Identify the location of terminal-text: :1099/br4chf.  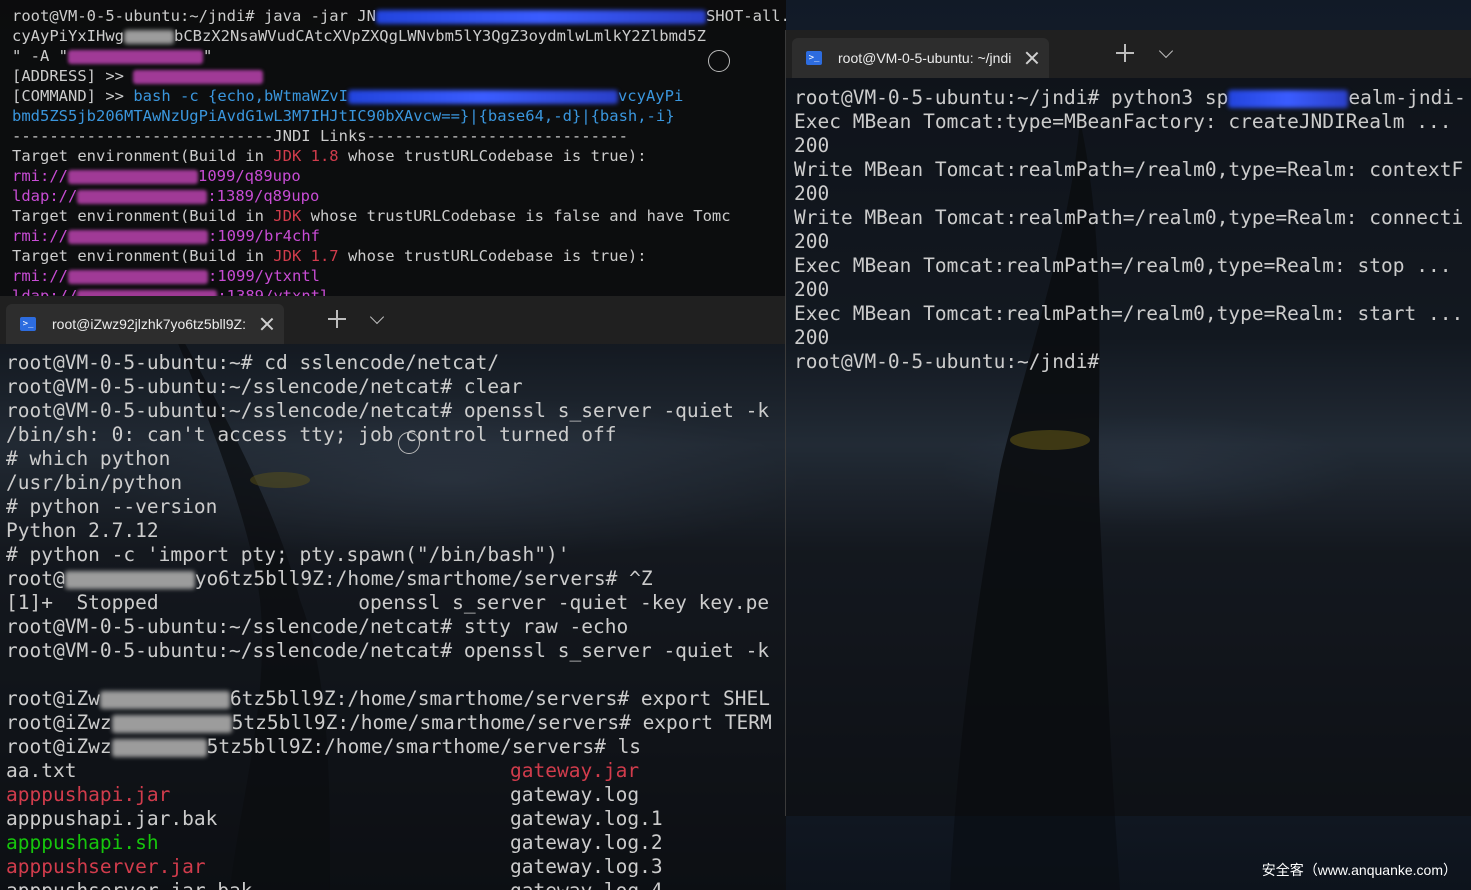
(264, 236).